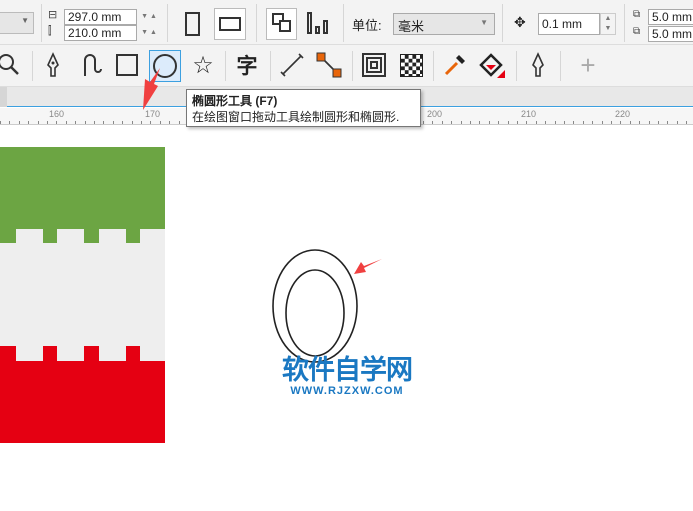 The image size is (693, 511). I want to click on watermark-name: 软件自学网, so click(347, 370).